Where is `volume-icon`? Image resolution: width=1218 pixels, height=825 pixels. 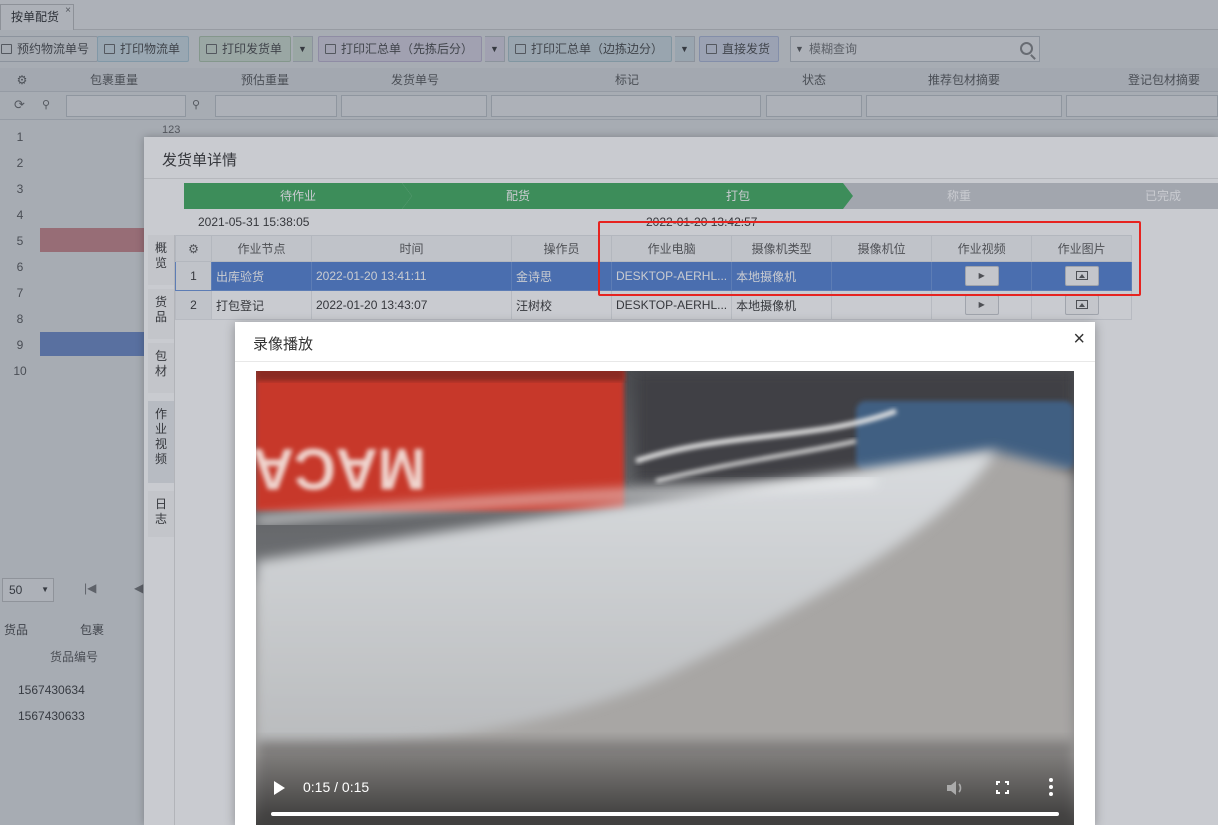 volume-icon is located at coordinates (955, 788).